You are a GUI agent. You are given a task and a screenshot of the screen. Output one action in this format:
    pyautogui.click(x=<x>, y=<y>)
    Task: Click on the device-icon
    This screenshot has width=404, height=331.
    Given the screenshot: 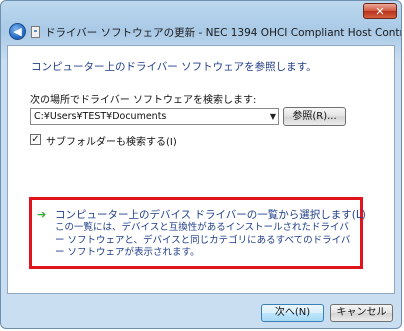 What is the action you would take?
    pyautogui.click(x=35, y=32)
    